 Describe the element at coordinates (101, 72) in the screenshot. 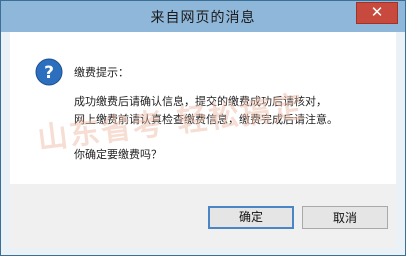

I see `message-heading: 缴费提示：` at that location.